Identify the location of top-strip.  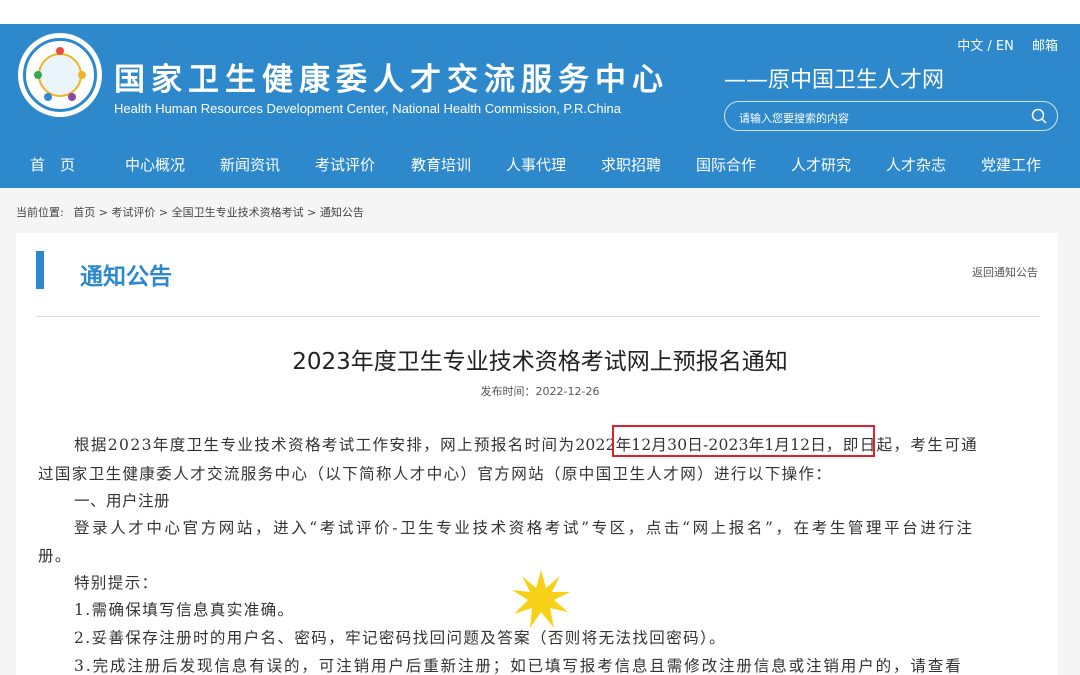
(540, 12).